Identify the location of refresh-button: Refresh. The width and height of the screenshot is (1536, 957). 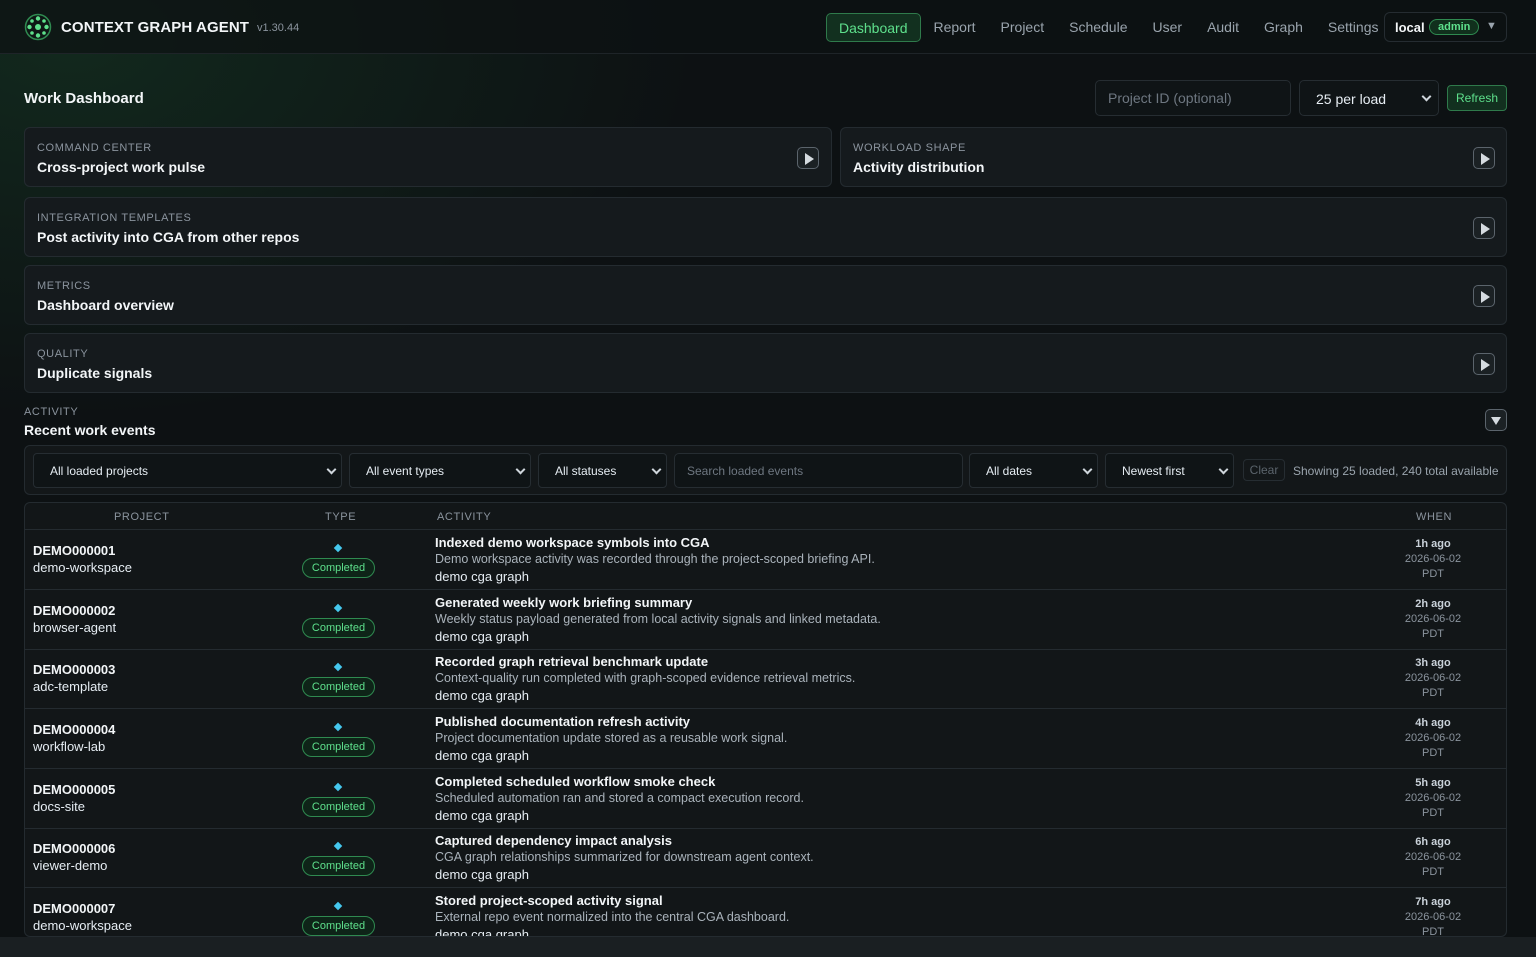
(1477, 98).